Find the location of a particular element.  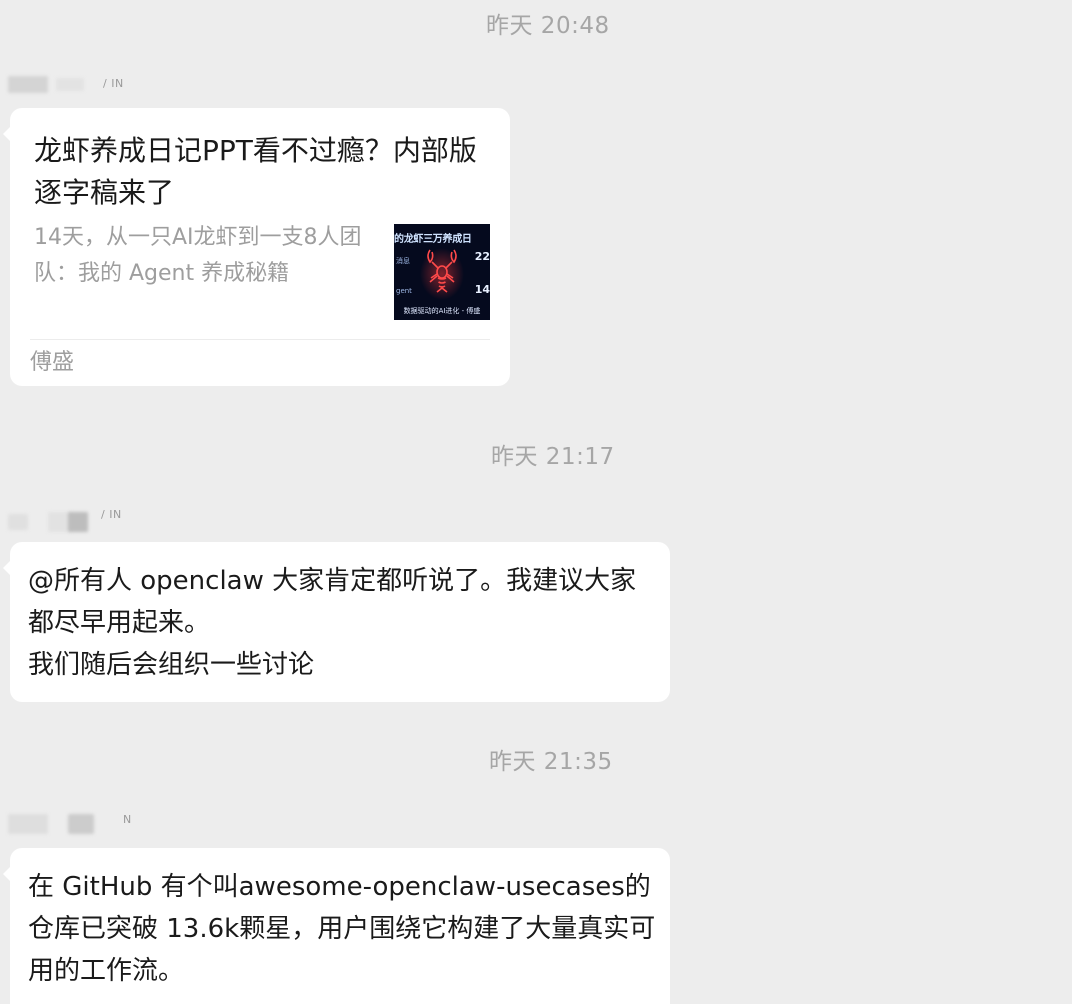

thumbnail-number: 22 is located at coordinates (482, 256).